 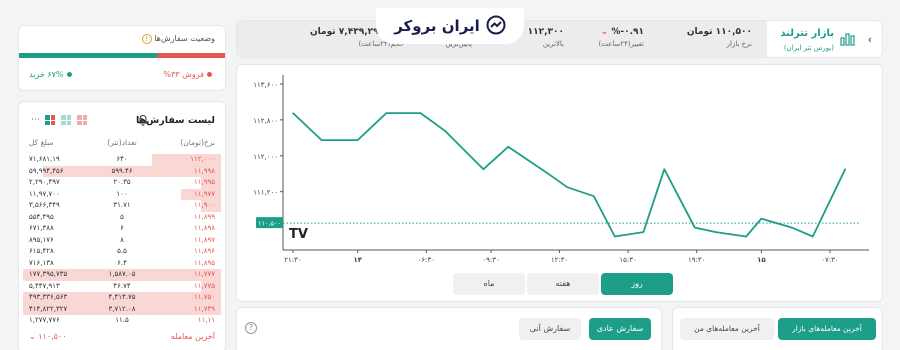 I want to click on chart-range-tabs: روز هفته ماه, so click(x=563, y=284).